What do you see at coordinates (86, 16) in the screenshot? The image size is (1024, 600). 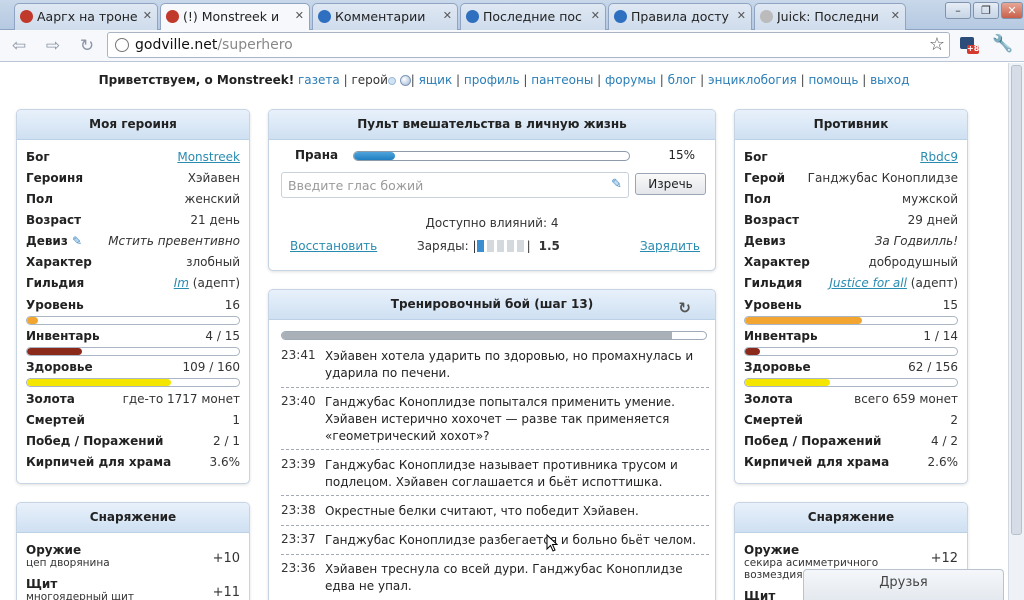 I see `browser-tab: Ааргх на троне ✕` at bounding box center [86, 16].